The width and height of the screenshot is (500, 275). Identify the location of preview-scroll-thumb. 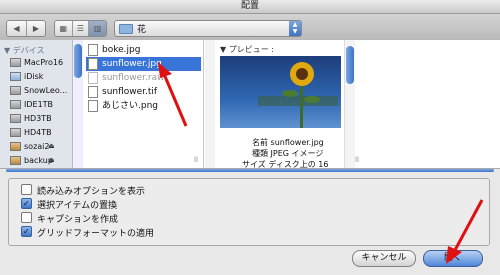
(350, 65).